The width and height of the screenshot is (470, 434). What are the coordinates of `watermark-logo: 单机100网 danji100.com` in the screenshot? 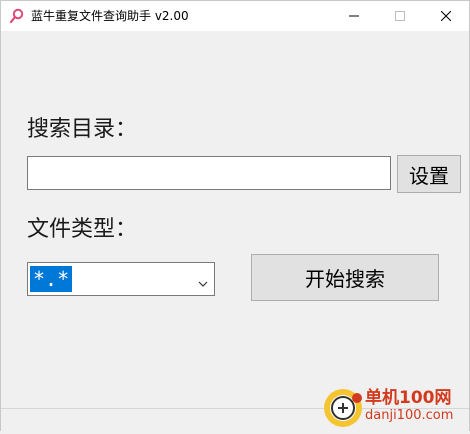 It's located at (395, 408).